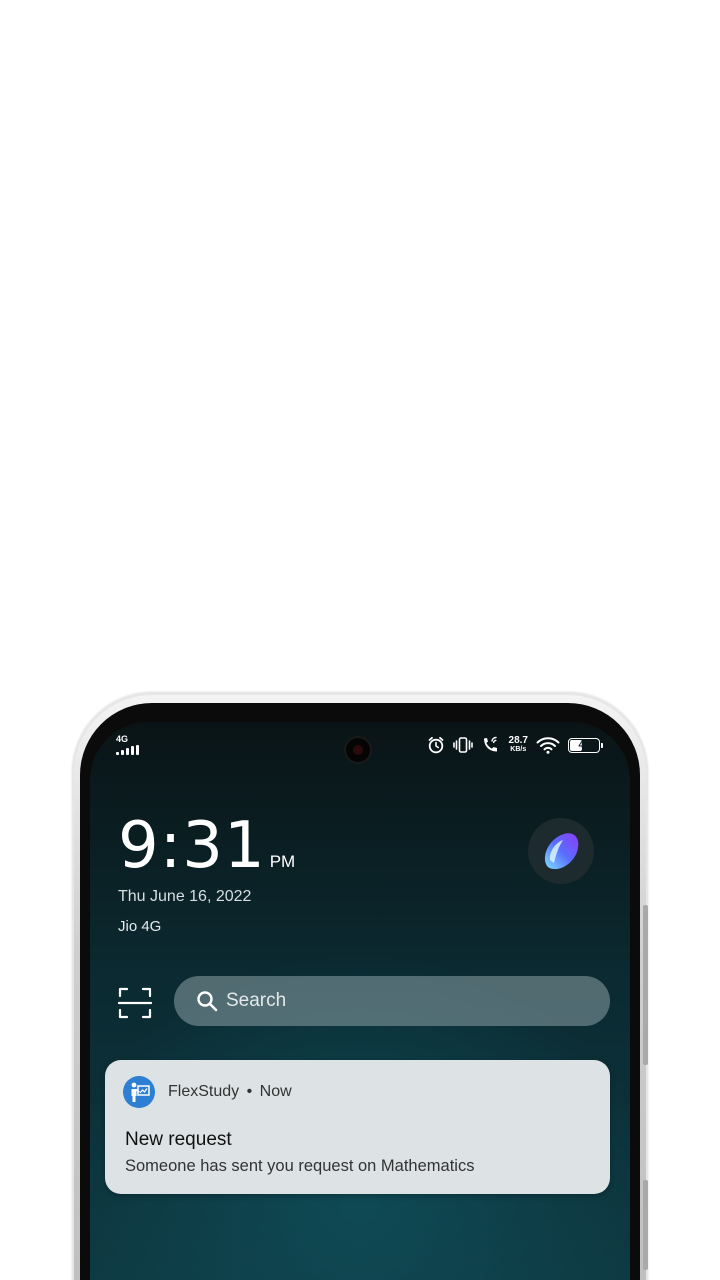 The width and height of the screenshot is (720, 1280). I want to click on clock-ampm: PM, so click(282, 861).